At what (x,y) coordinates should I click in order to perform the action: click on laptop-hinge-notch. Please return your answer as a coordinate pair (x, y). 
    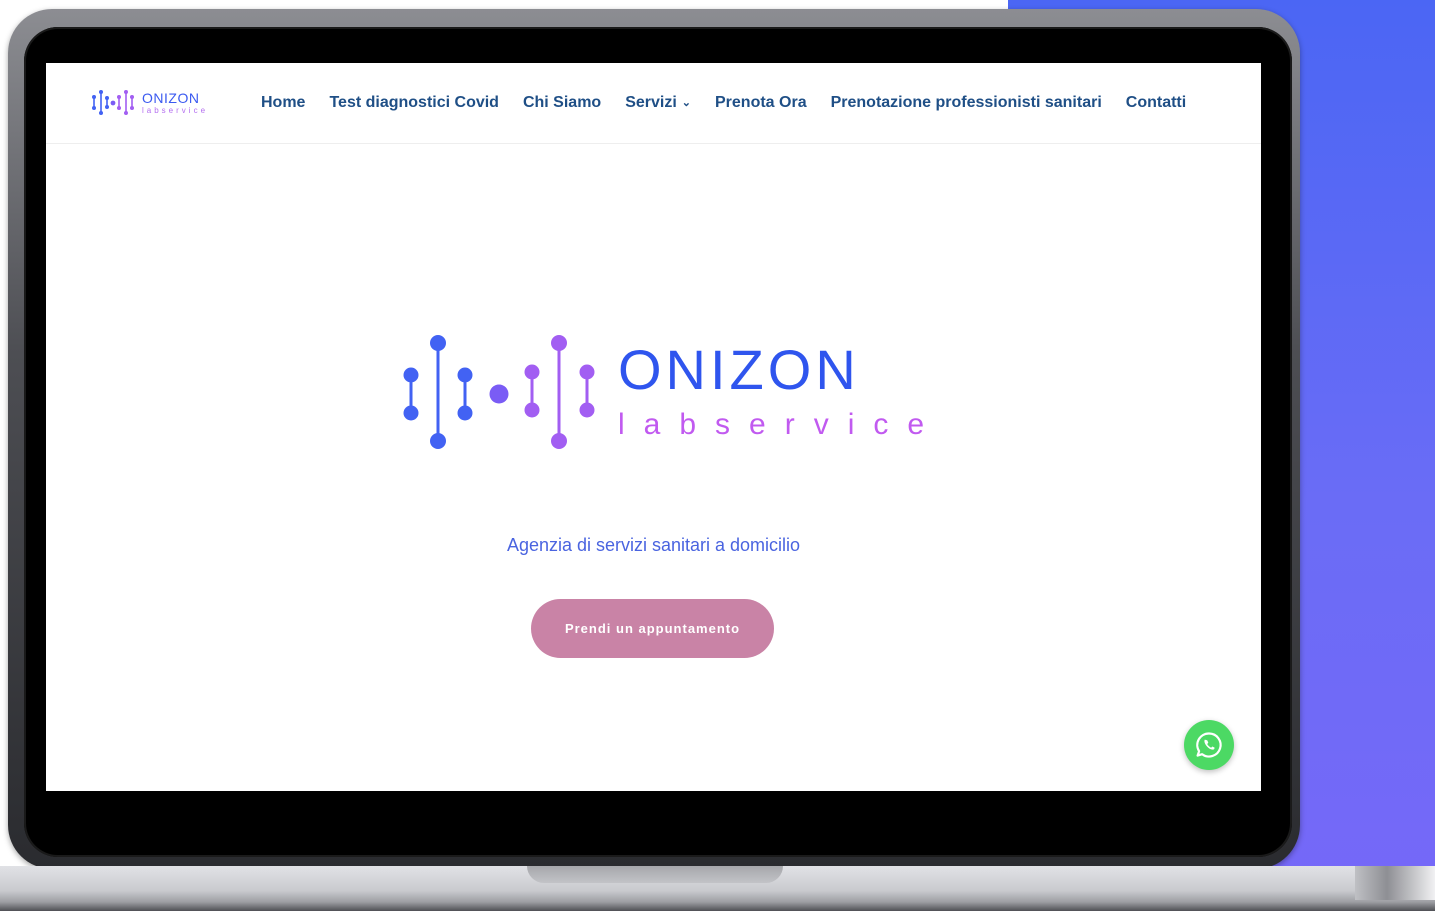
    Looking at the image, I should click on (655, 874).